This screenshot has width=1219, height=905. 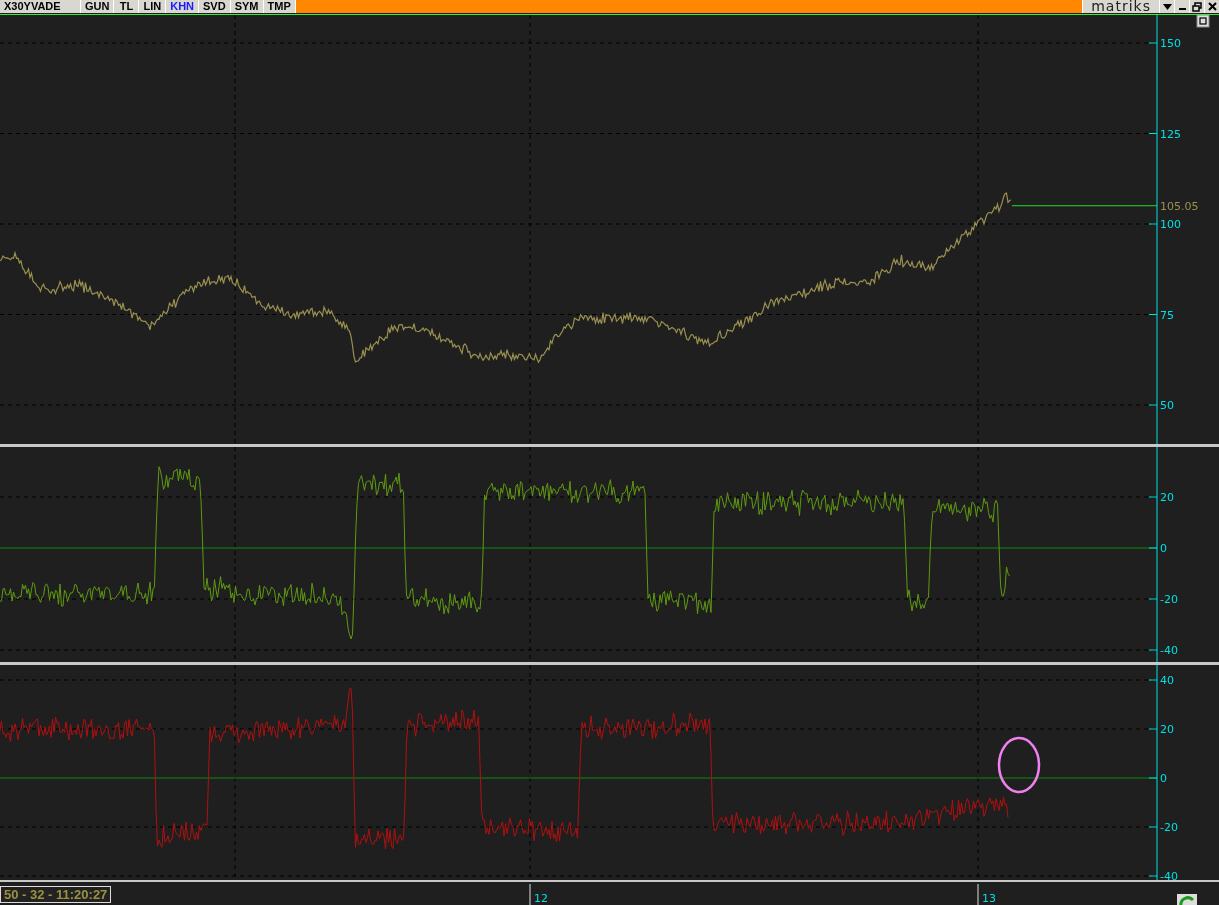 I want to click on toolbar-tab: TL, so click(x=126, y=6).